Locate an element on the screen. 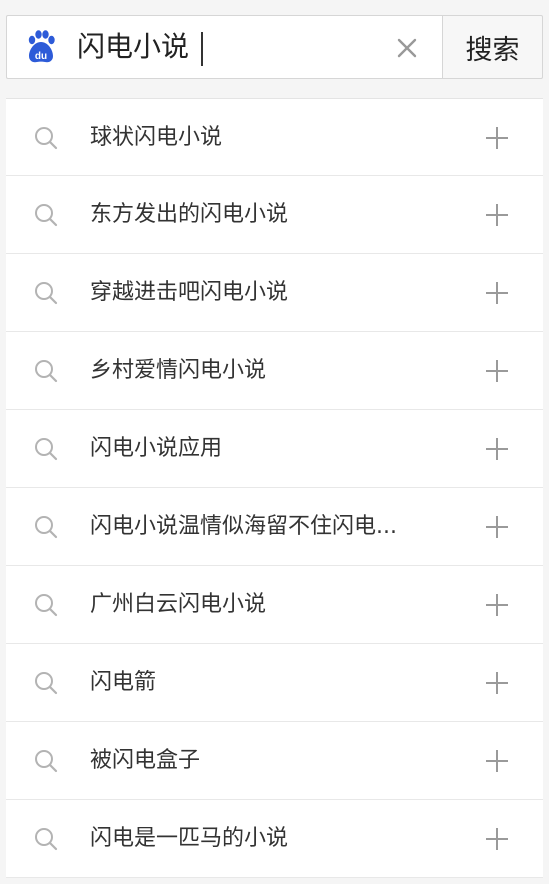 The height and width of the screenshot is (884, 549). svg-text: du is located at coordinates (41, 56).